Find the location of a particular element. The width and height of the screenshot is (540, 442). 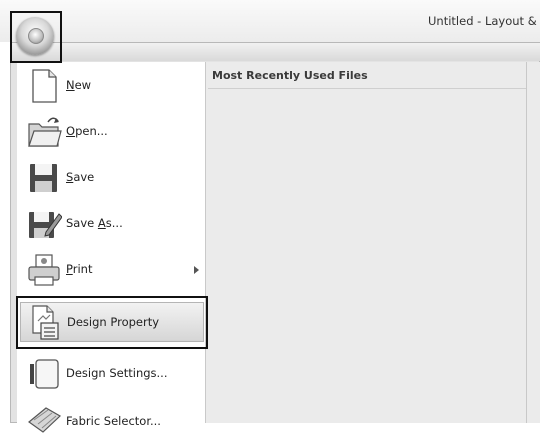

menu-item-label: Print is located at coordinates (79, 269).